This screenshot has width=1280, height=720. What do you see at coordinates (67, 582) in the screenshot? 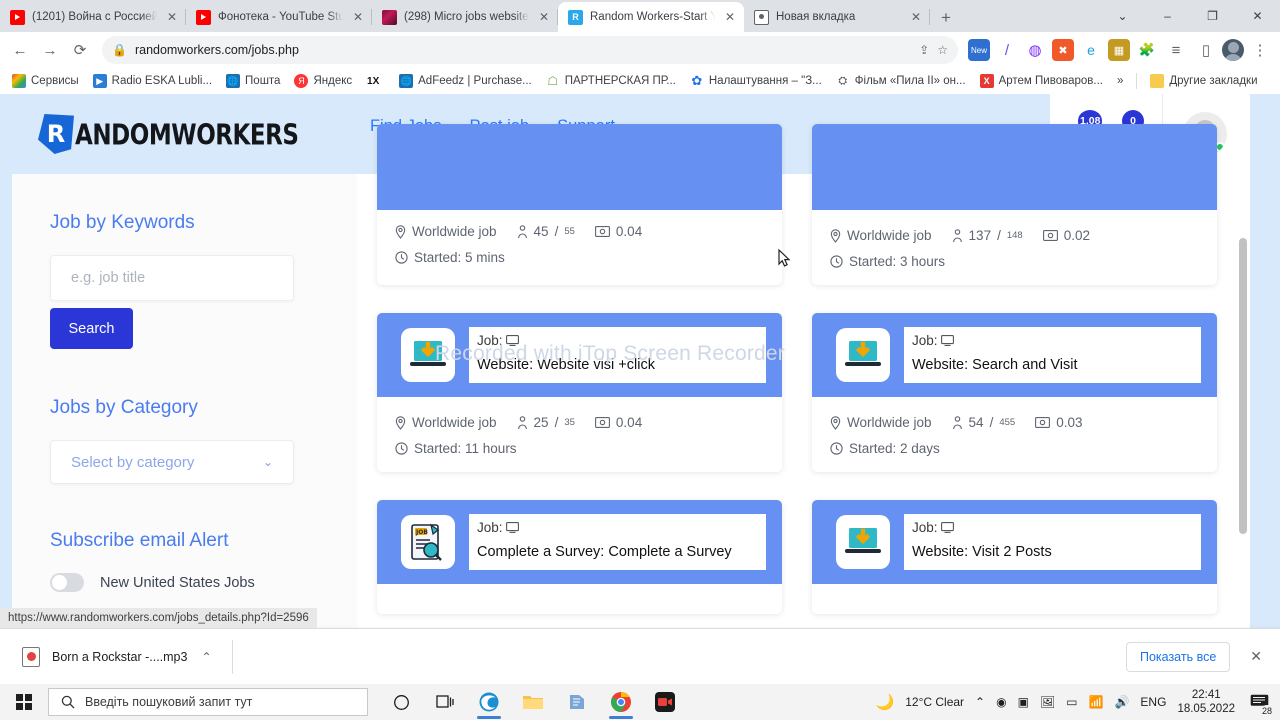
I see `toggle-new-us-jobs` at bounding box center [67, 582].